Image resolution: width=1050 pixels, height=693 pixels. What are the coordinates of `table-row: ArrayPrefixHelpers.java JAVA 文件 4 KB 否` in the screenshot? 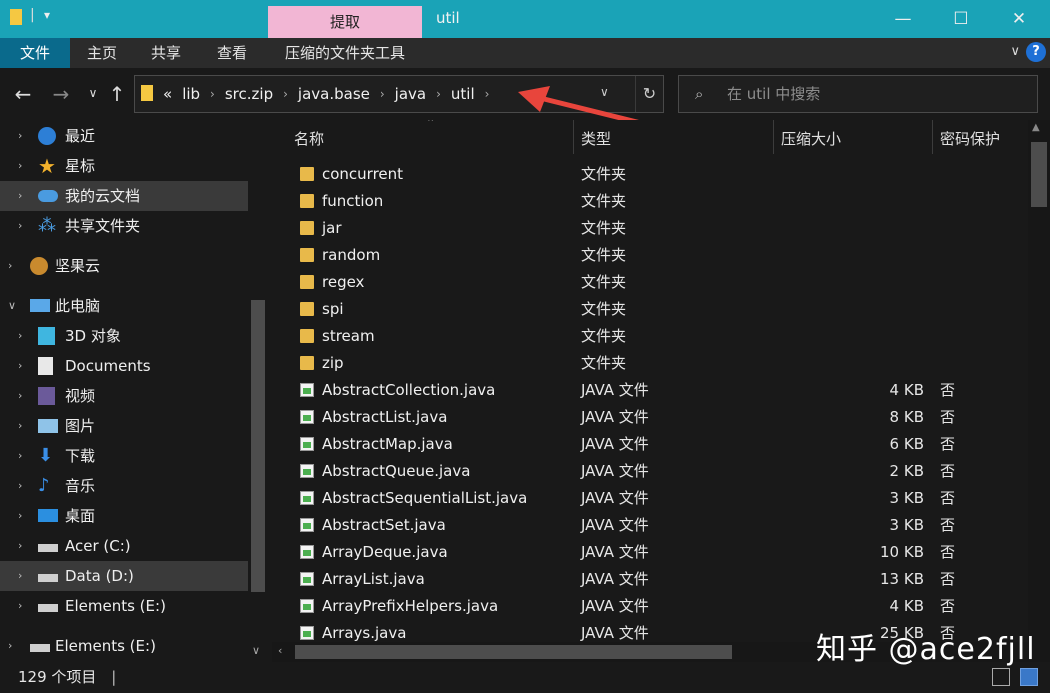 It's located at (650, 606).